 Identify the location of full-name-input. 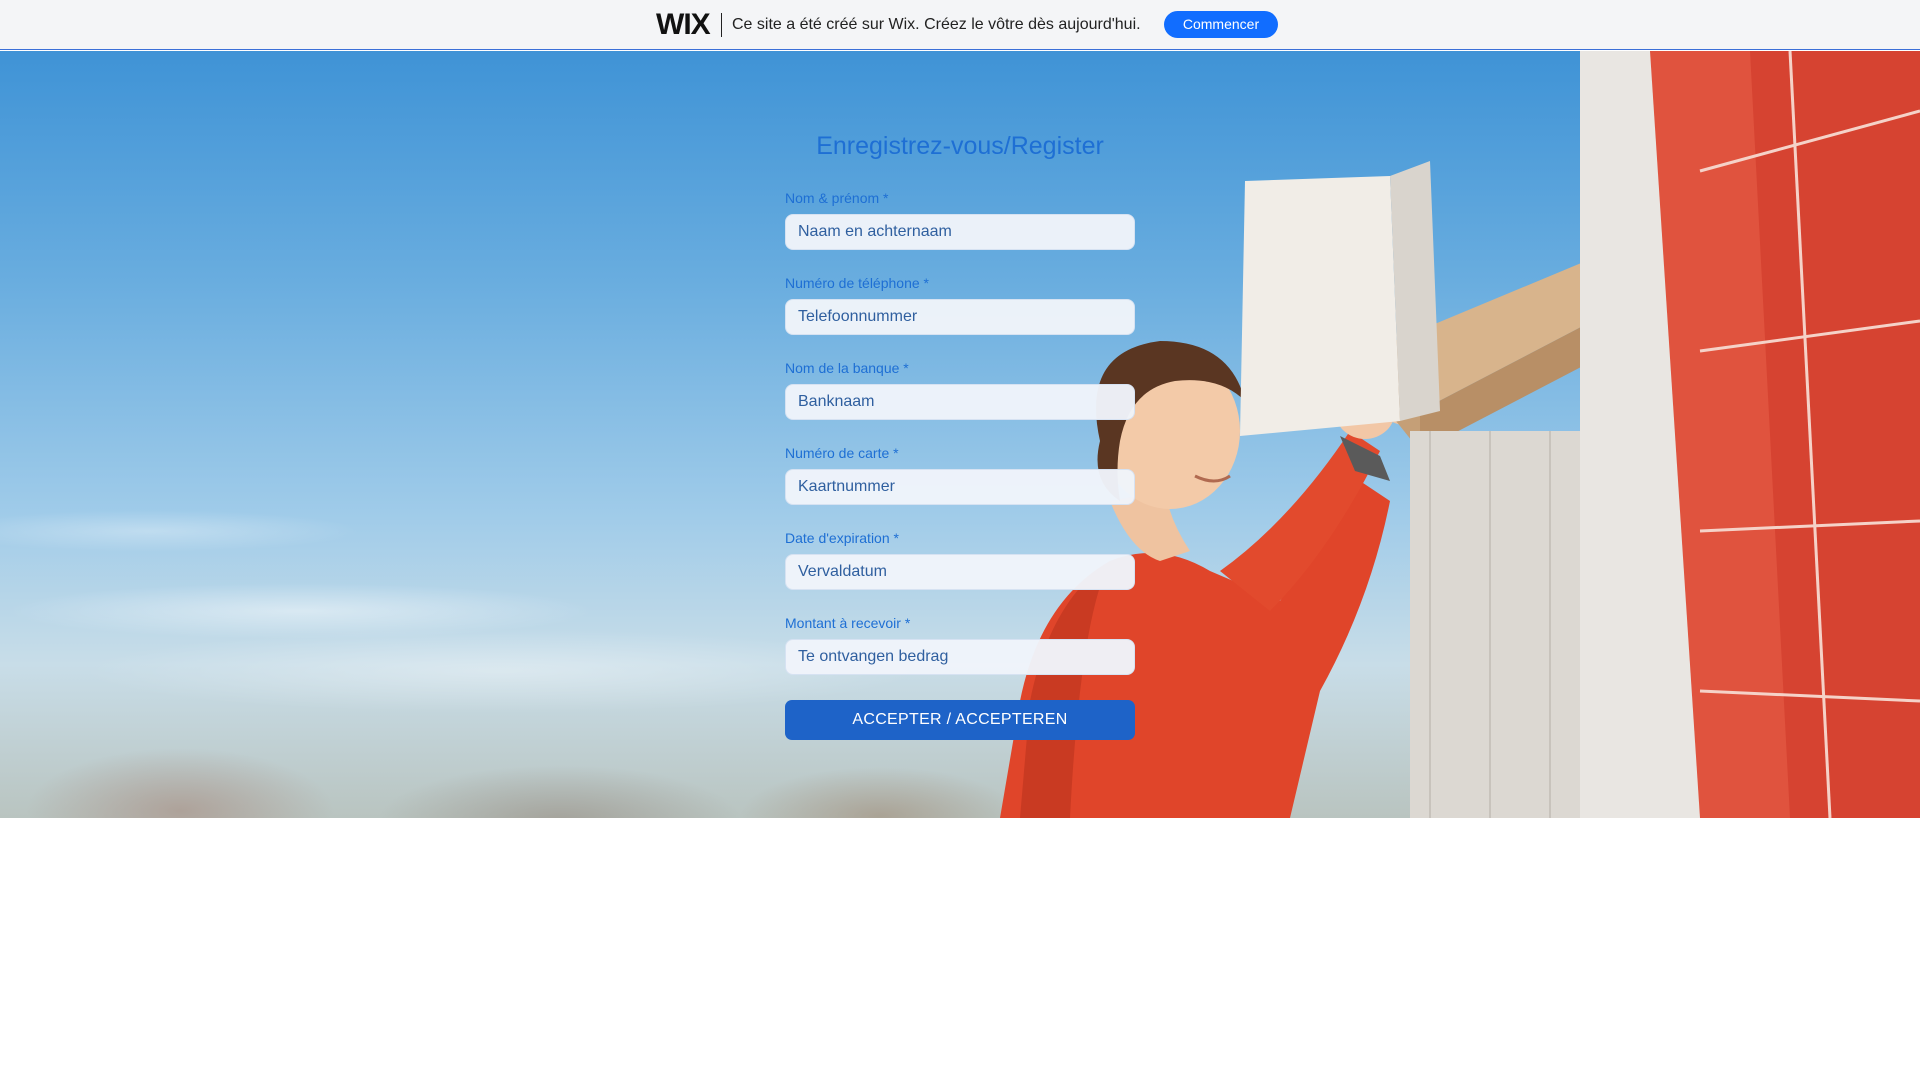
(960, 232).